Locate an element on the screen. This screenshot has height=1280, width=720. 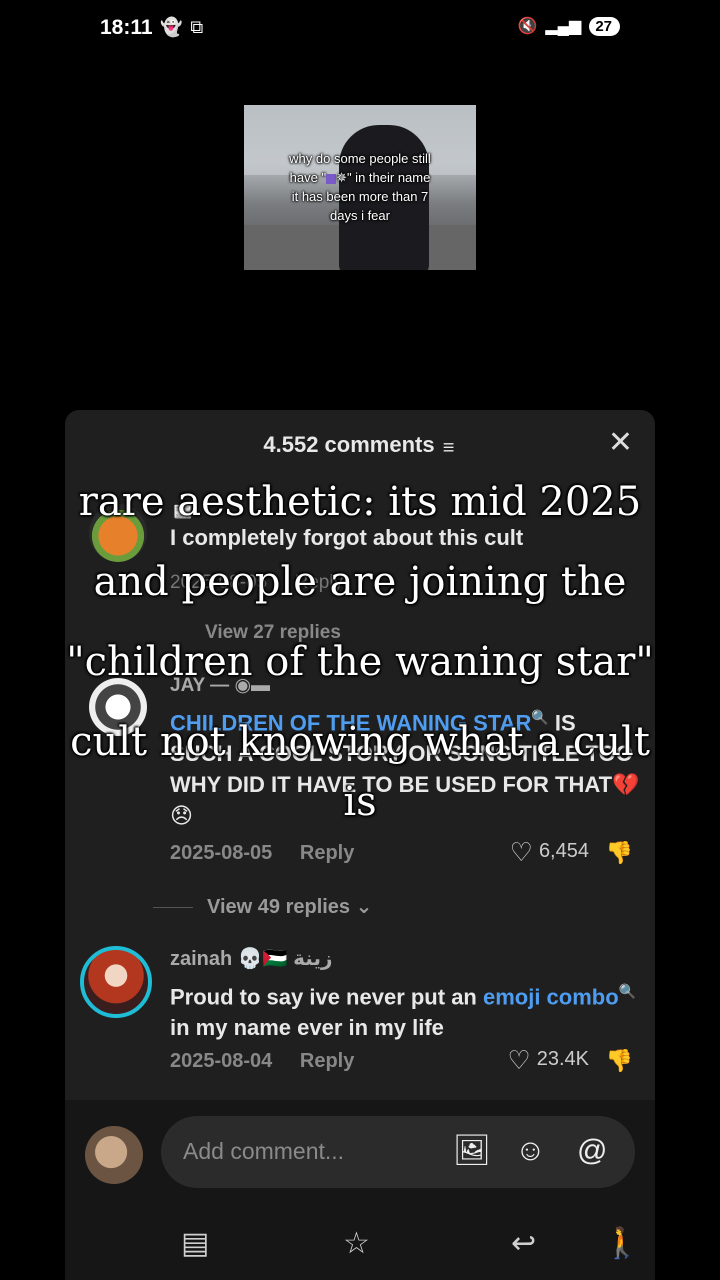
sort-icon: ≡ is located at coordinates (449, 448).